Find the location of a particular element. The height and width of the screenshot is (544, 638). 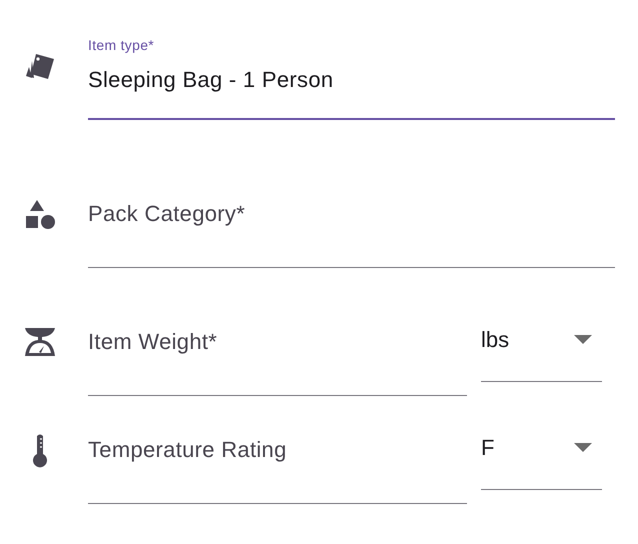

input-field: Pack Category* is located at coordinates (351, 223).